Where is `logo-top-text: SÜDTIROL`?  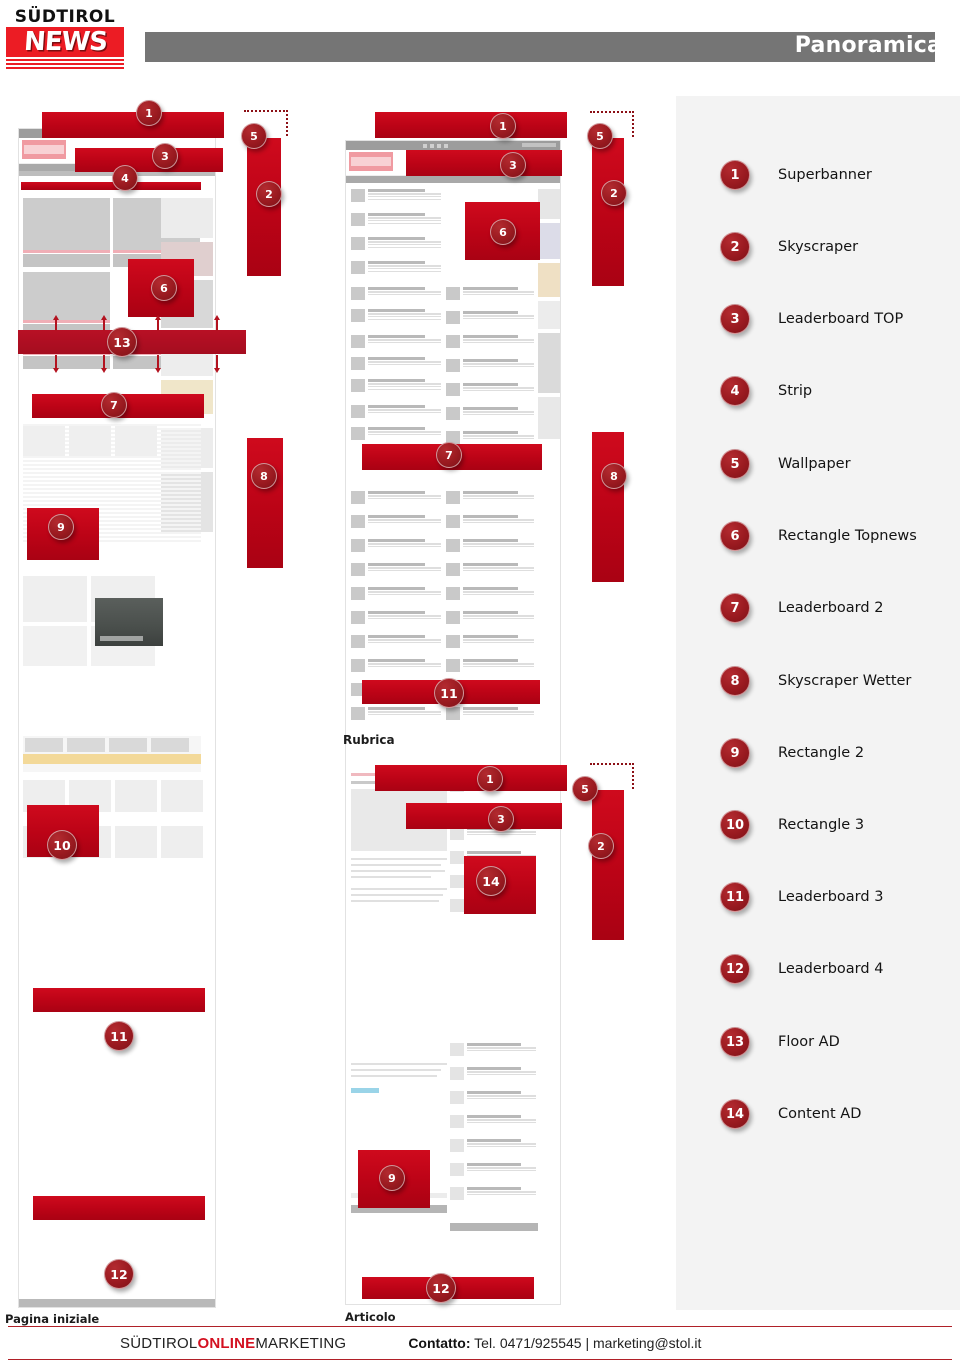 logo-top-text: SÜDTIROL is located at coordinates (65, 17).